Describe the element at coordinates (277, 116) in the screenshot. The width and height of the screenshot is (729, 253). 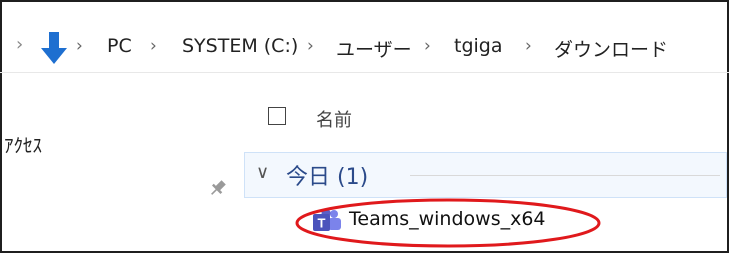
I see `select-all-checkbox` at that location.